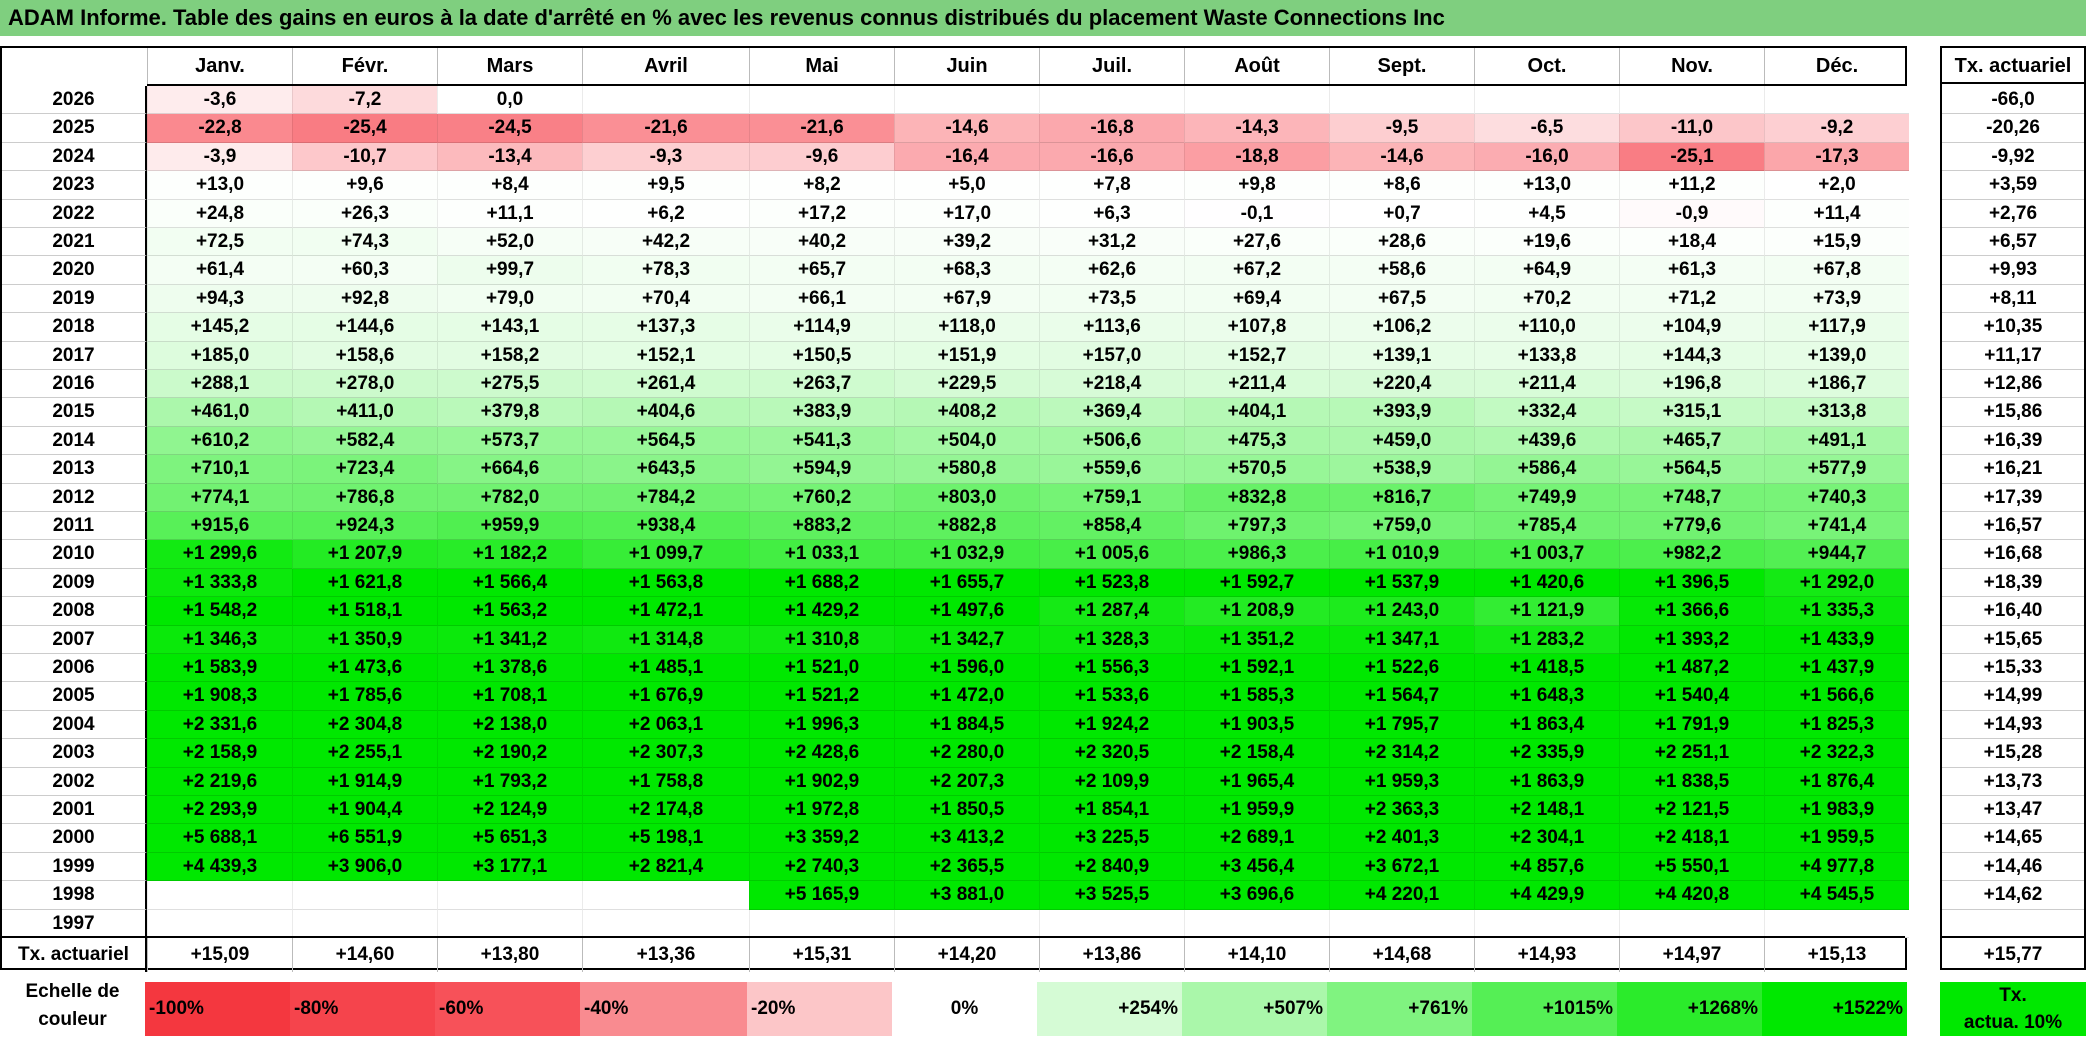 The height and width of the screenshot is (1037, 2086). Describe the element at coordinates (1691, 895) in the screenshot. I see `gain-cell: +4 420,8` at that location.